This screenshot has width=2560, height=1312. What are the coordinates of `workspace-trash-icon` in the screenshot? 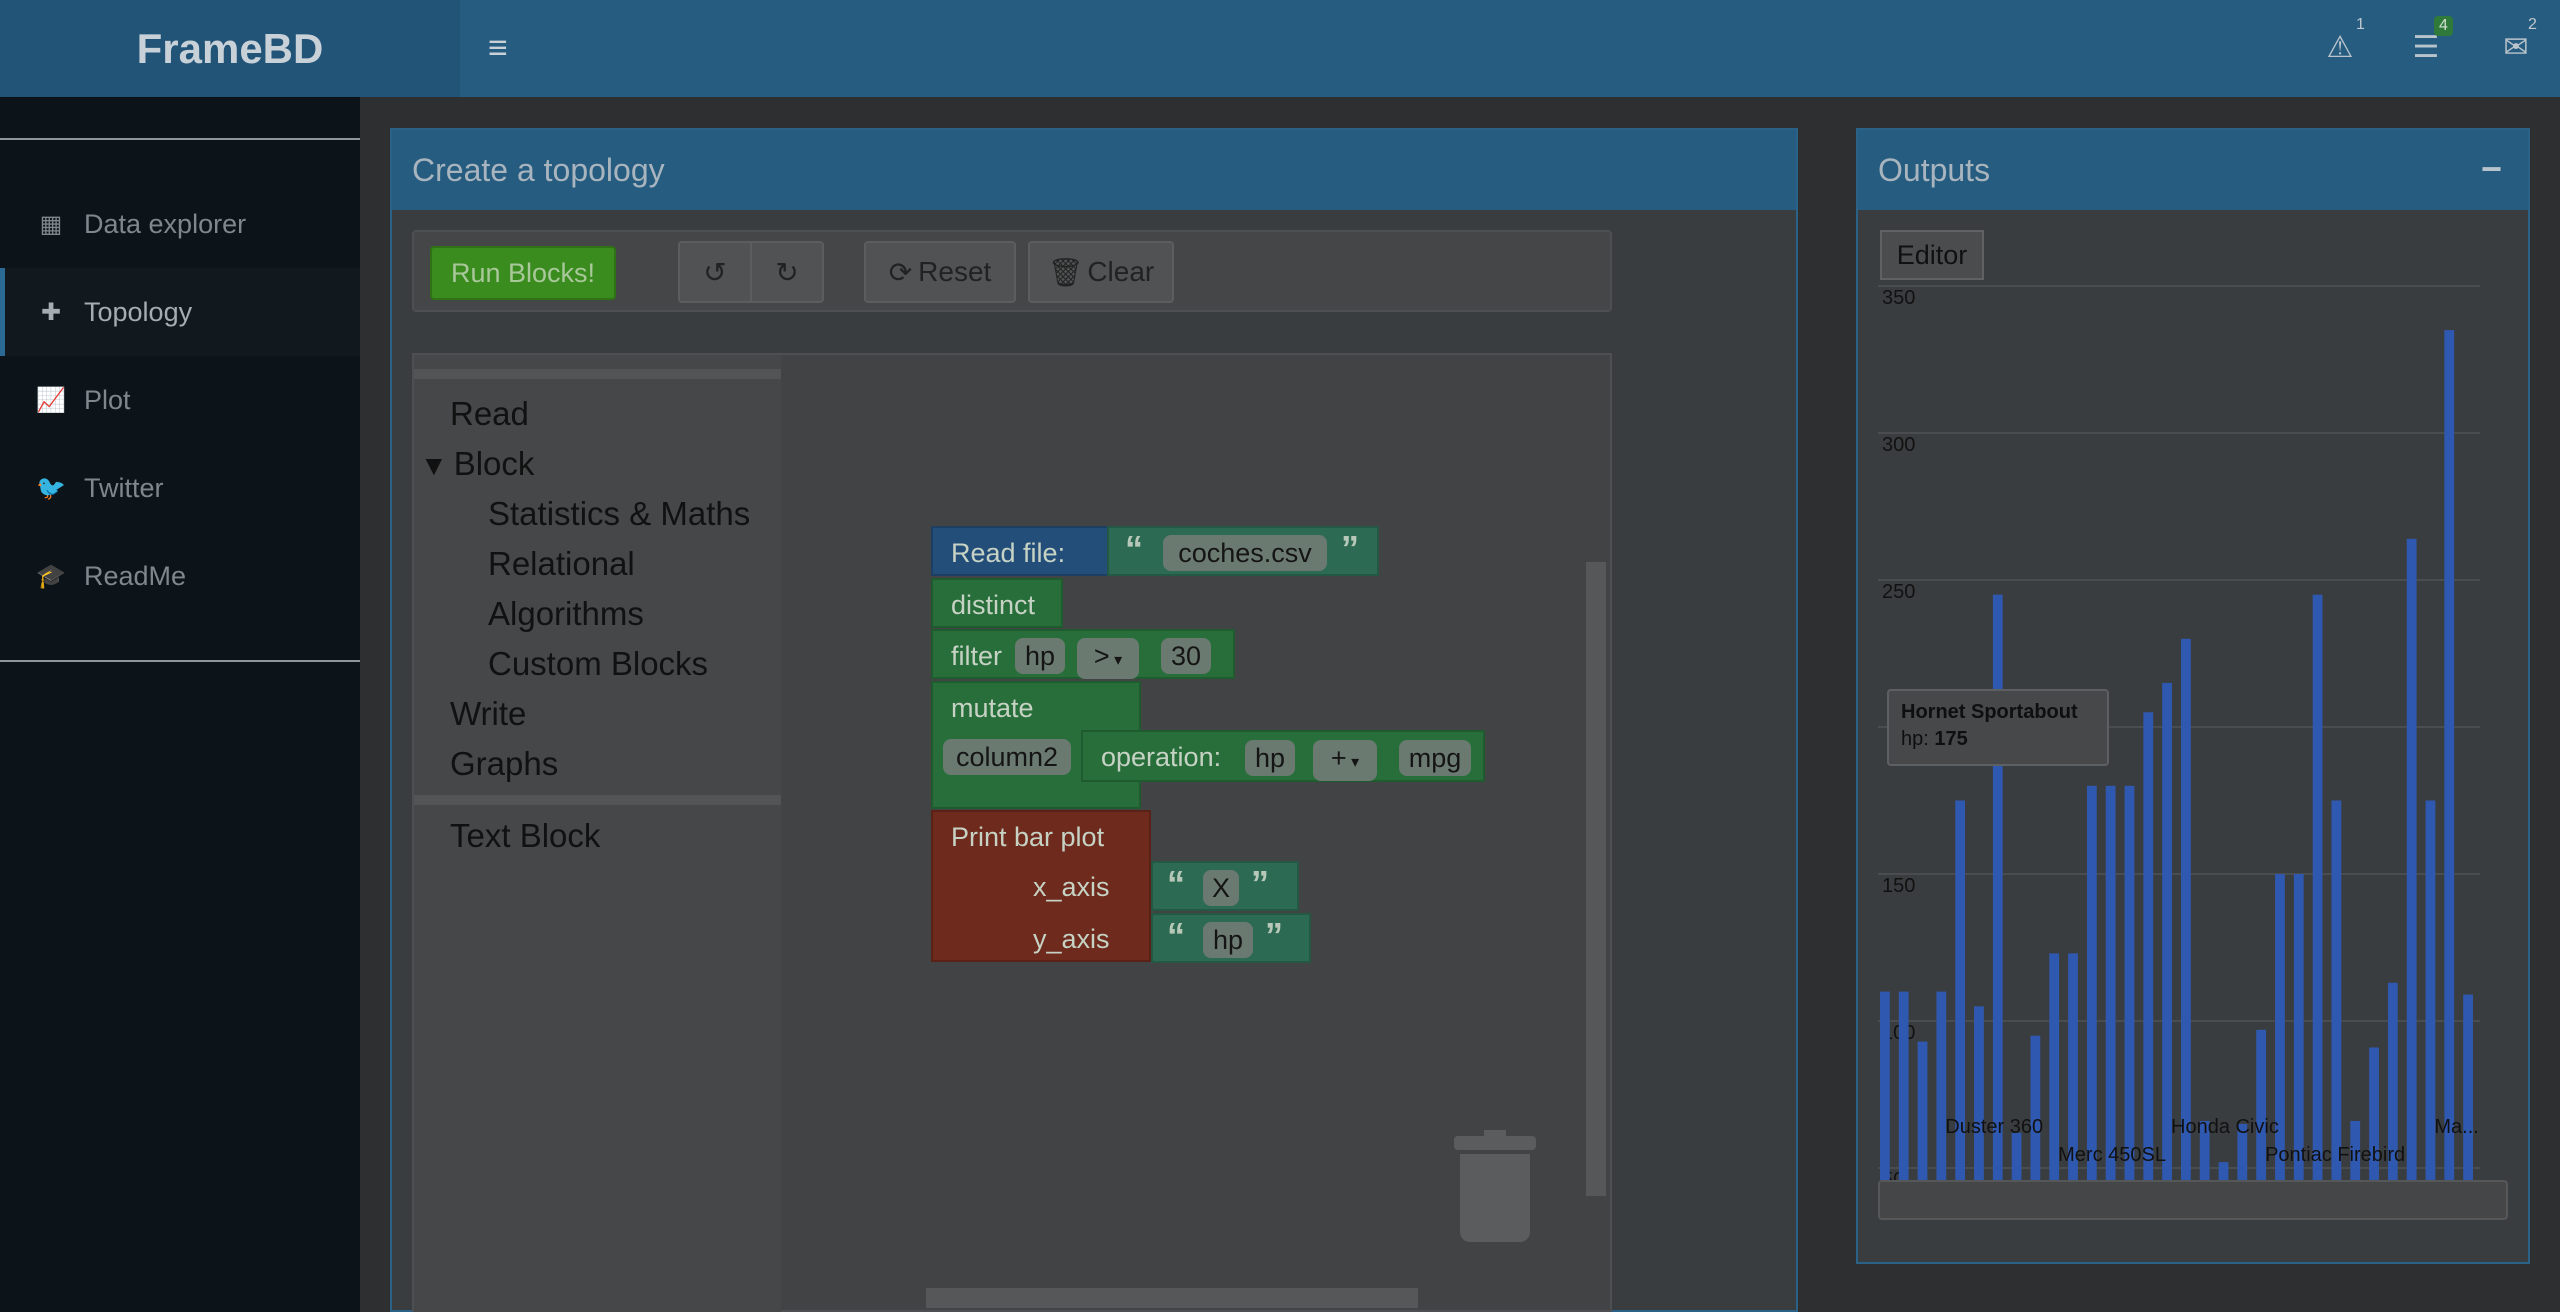 It's located at (1495, 1188).